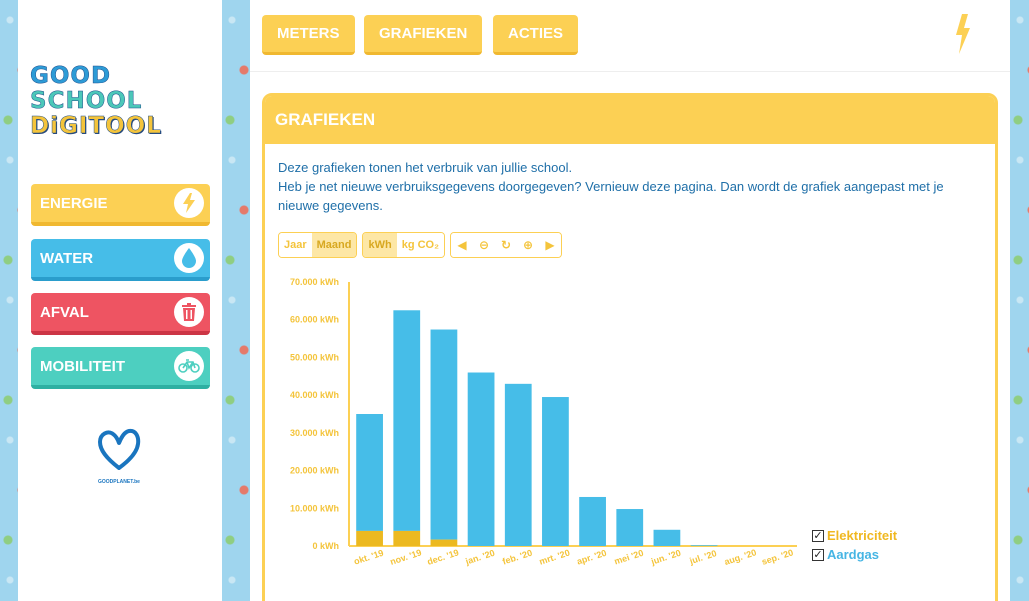 This screenshot has height=601, width=1029. I want to click on legend-item-elektriciteit: ✓ Elektriciteit, so click(854, 535).